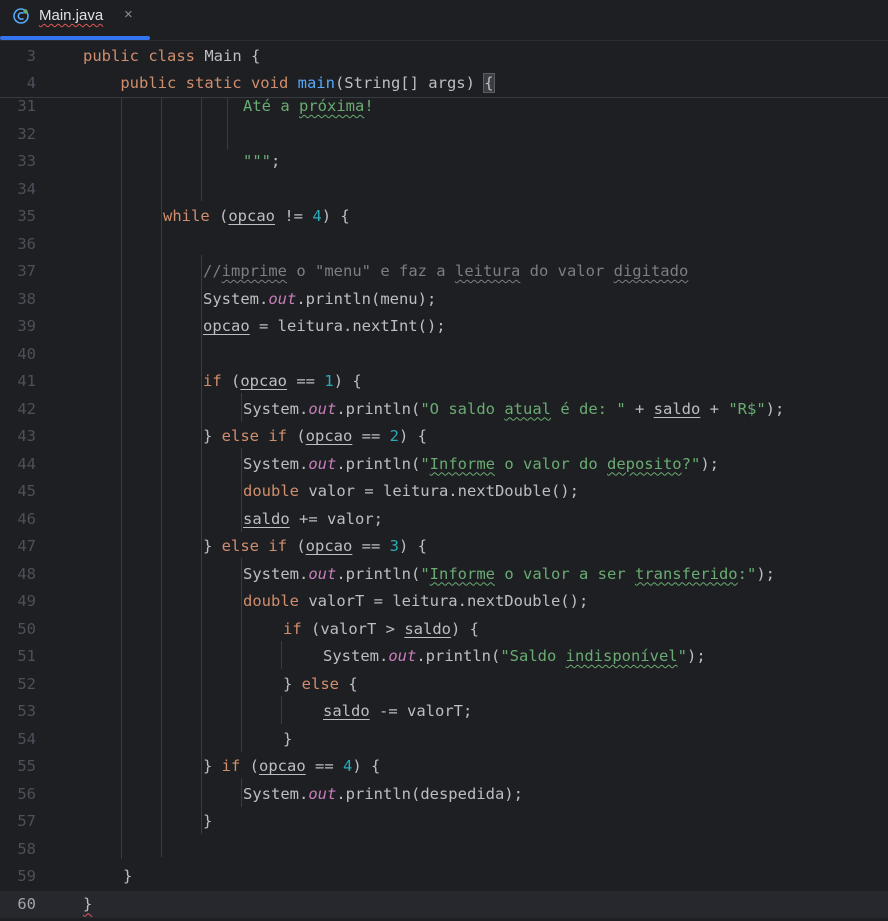 The width and height of the screenshot is (888, 921). Describe the element at coordinates (444, 56) in the screenshot. I see `code-line: 3 public class Main {` at that location.